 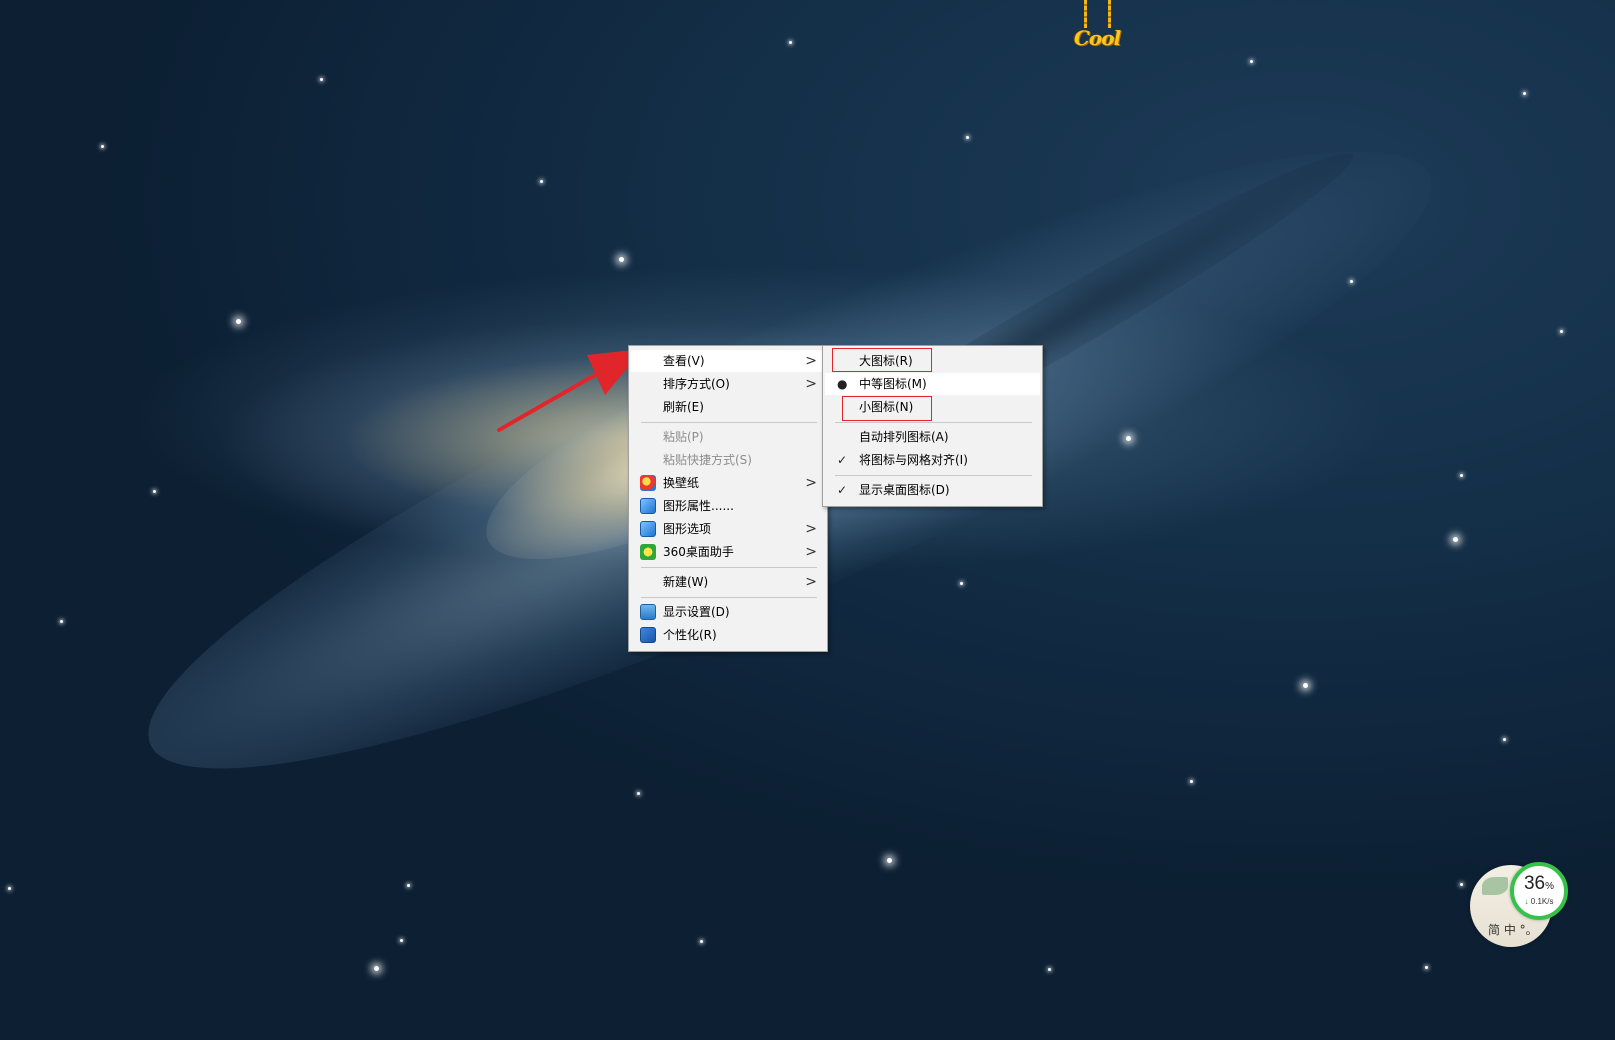 I want to click on submenu-item-show-desktop-icons: ✓ 显示桌面图标(D), so click(x=932, y=490).